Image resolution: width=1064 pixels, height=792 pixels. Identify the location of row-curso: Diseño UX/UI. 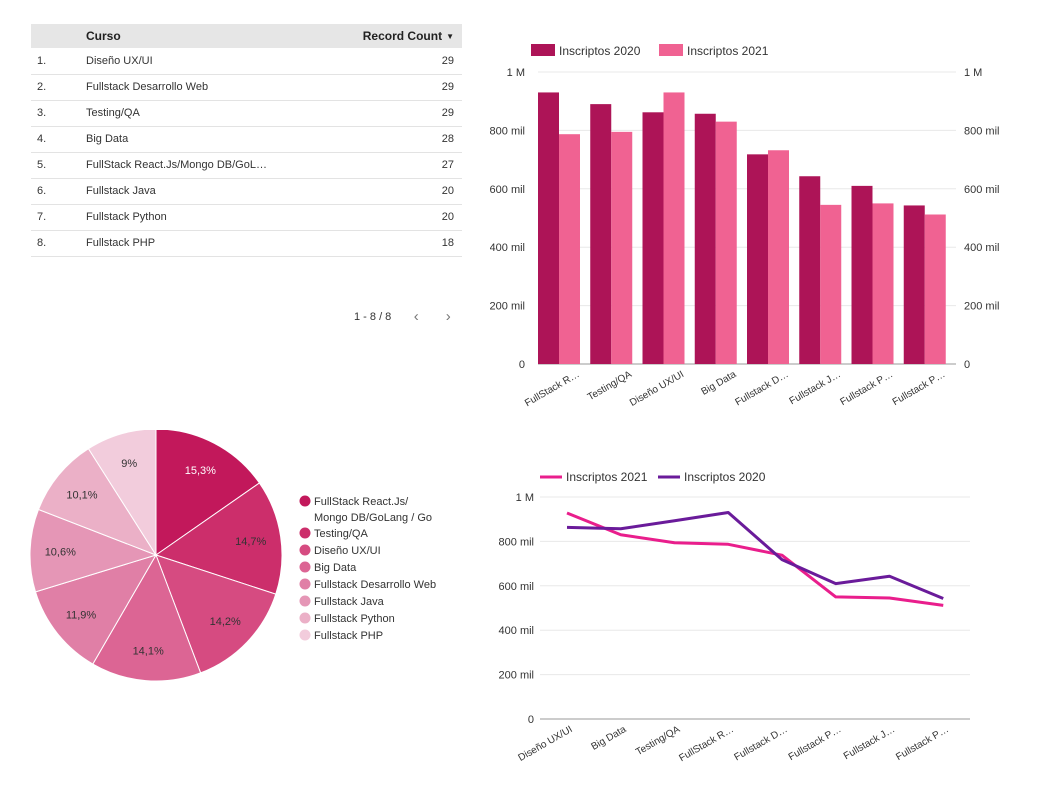
(119, 60).